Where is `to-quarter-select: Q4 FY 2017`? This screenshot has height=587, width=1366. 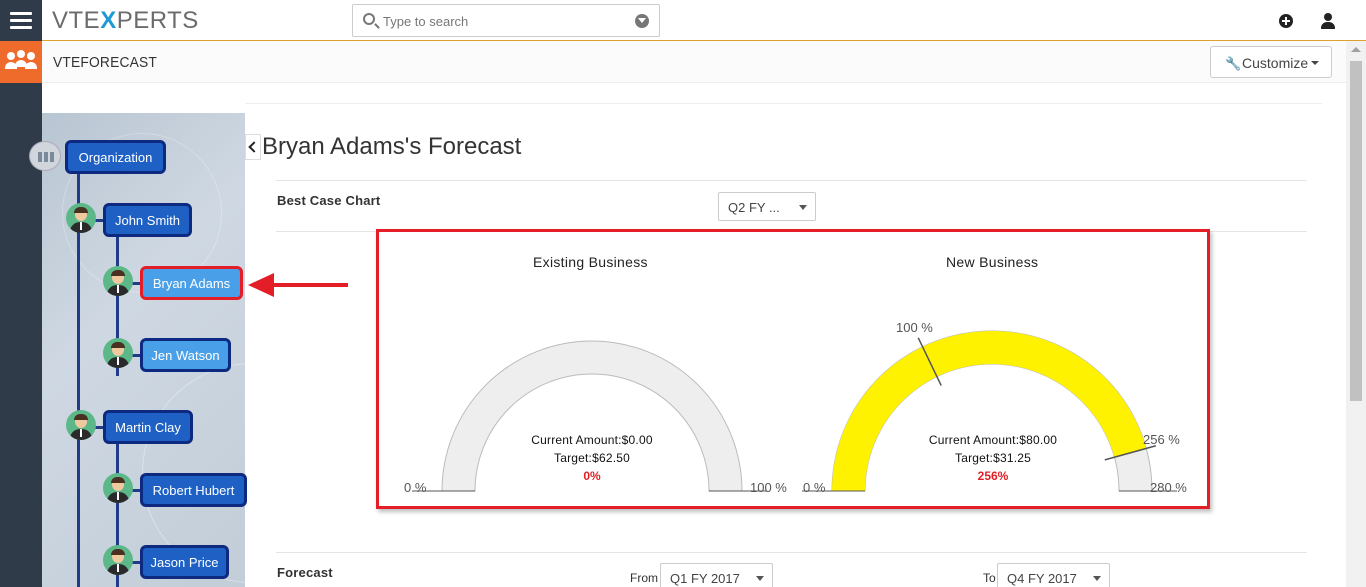 to-quarter-select: Q4 FY 2017 is located at coordinates (1053, 575).